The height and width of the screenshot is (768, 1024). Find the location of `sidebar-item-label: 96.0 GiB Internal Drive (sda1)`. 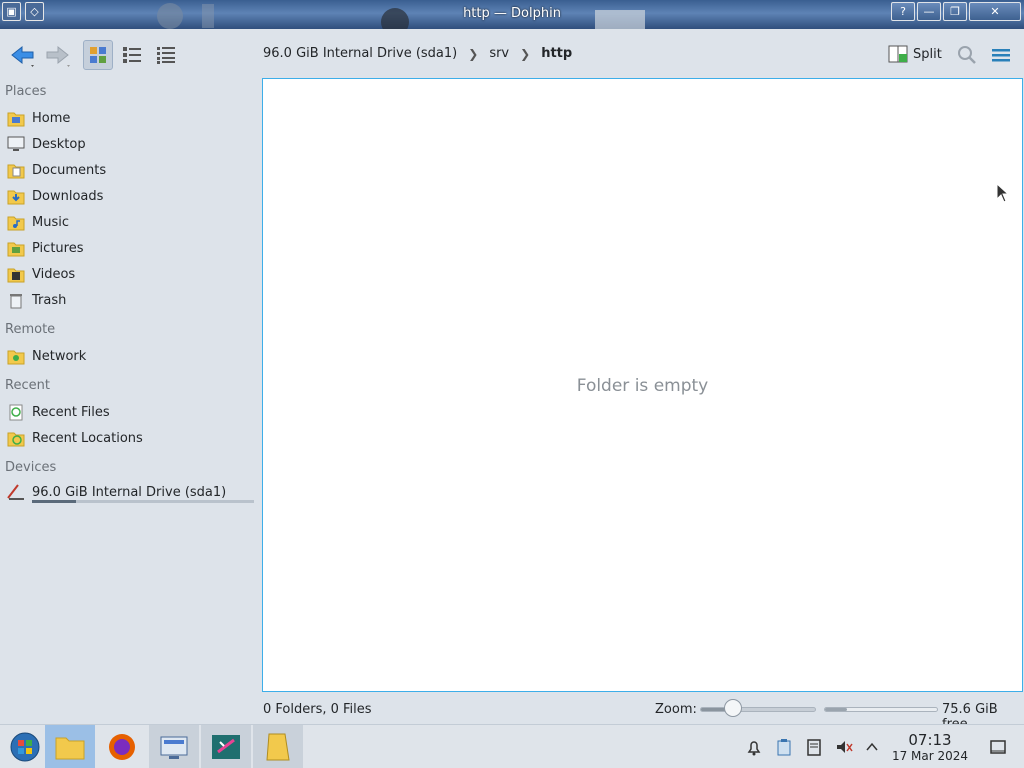

sidebar-item-label: 96.0 GiB Internal Drive (sda1) is located at coordinates (129, 492).